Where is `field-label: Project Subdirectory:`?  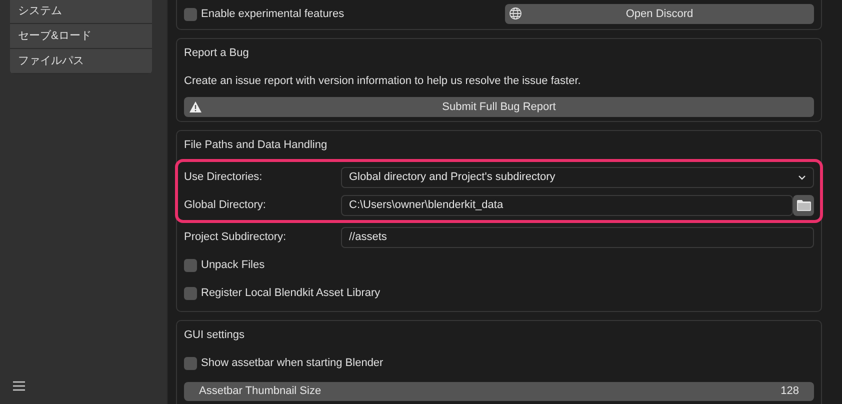 field-label: Project Subdirectory: is located at coordinates (236, 237).